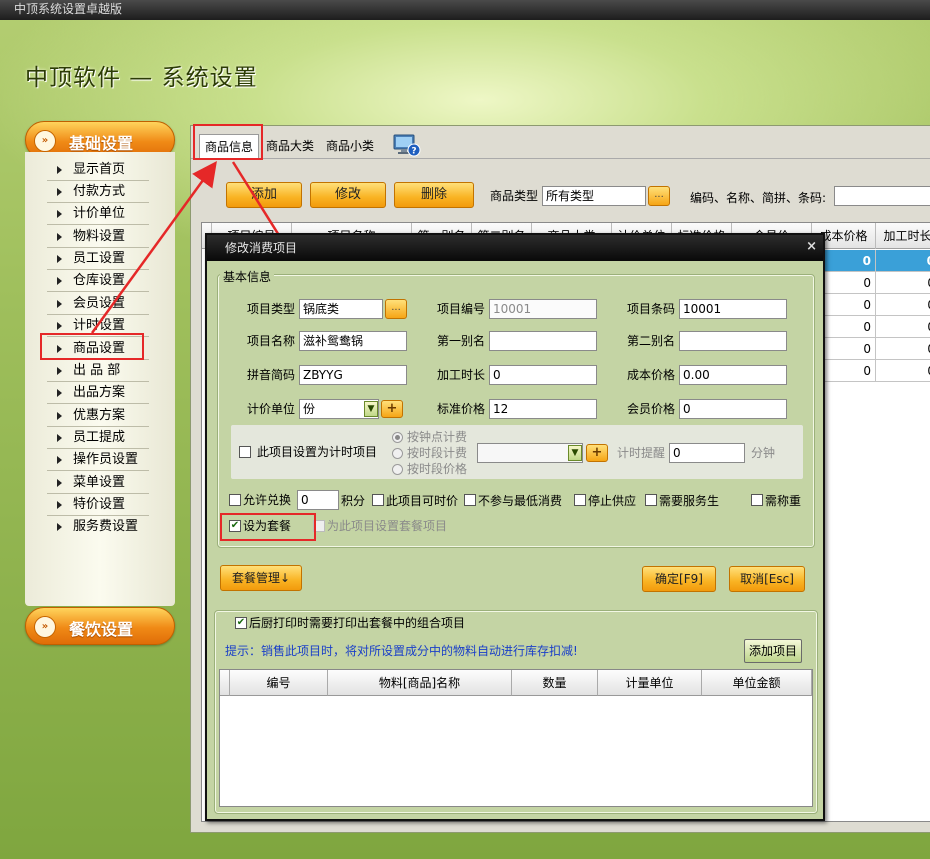  What do you see at coordinates (397, 437) in the screenshot?
I see `radio-hourly` at bounding box center [397, 437].